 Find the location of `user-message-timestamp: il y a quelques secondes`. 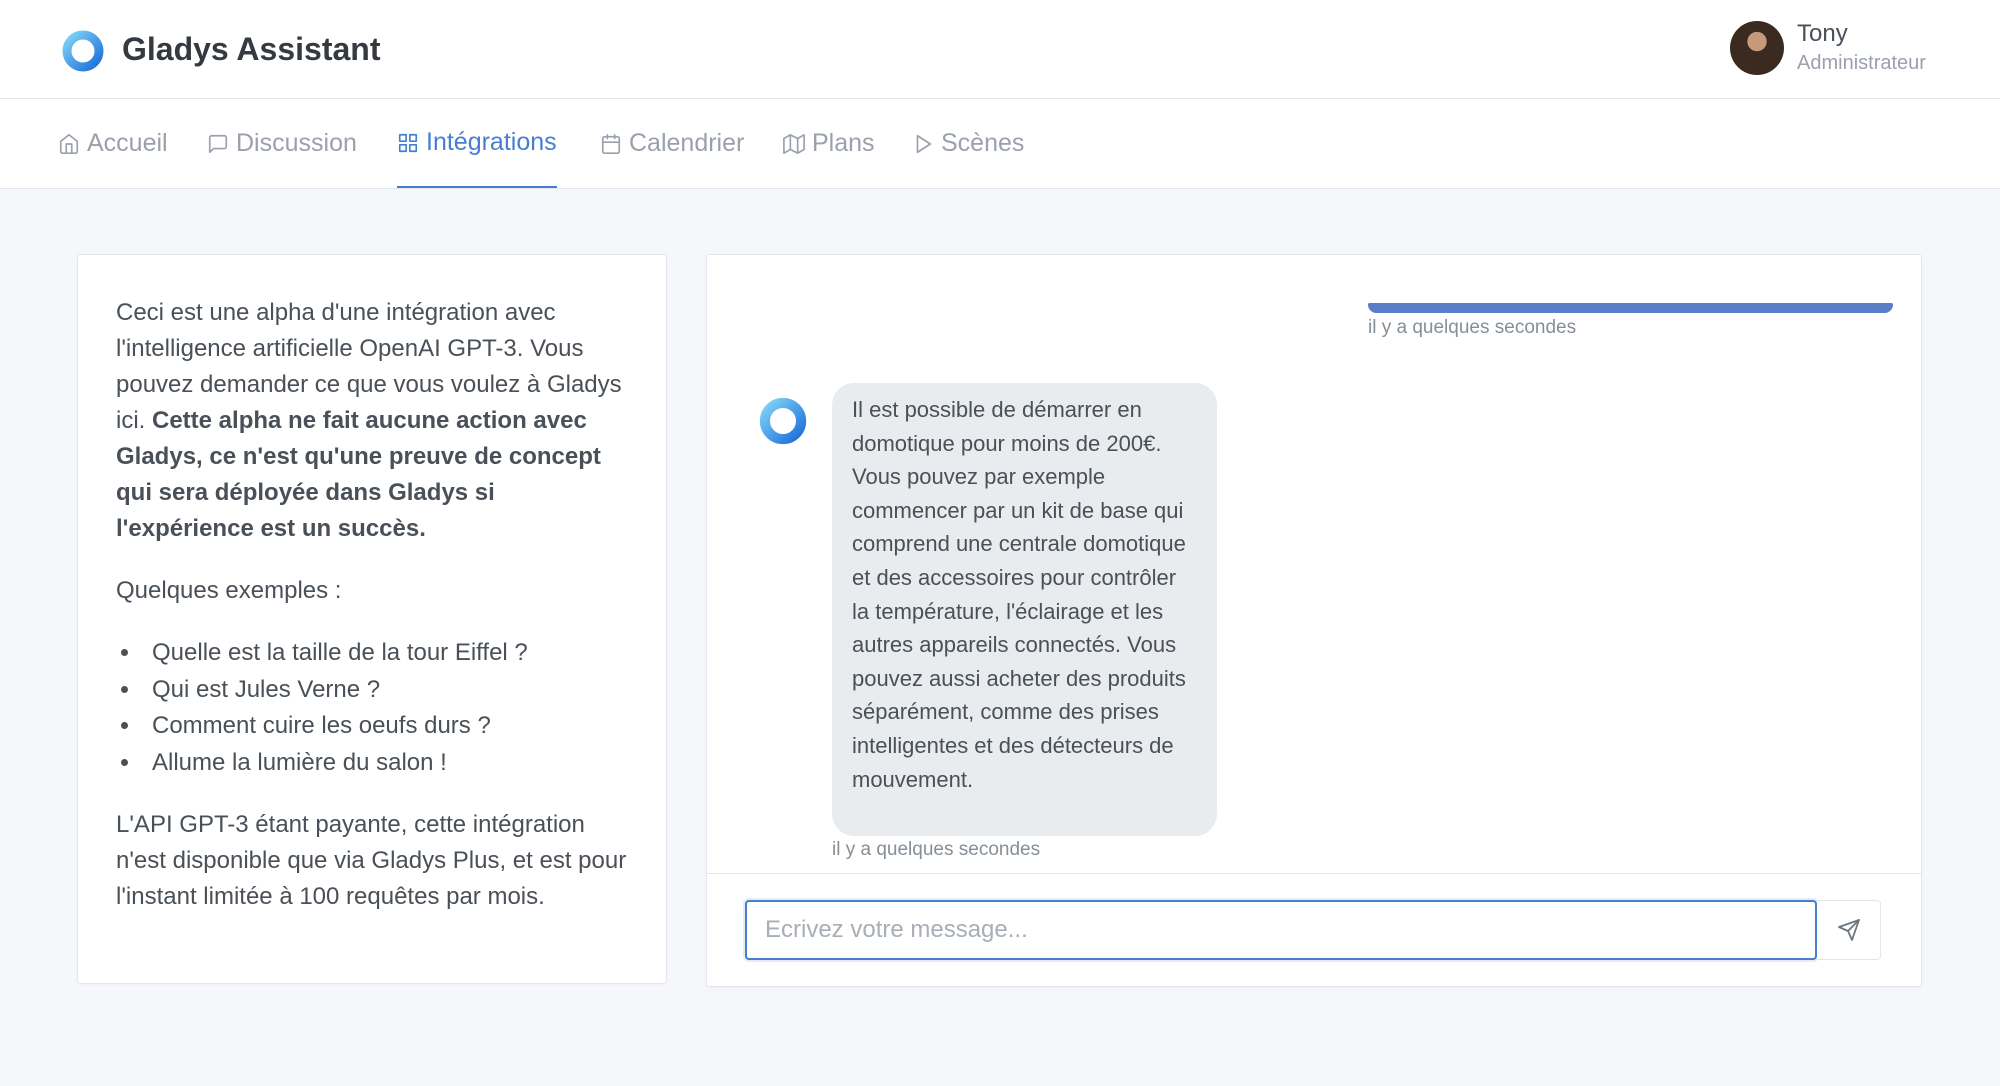

user-message-timestamp: il y a quelques secondes is located at coordinates (1472, 327).